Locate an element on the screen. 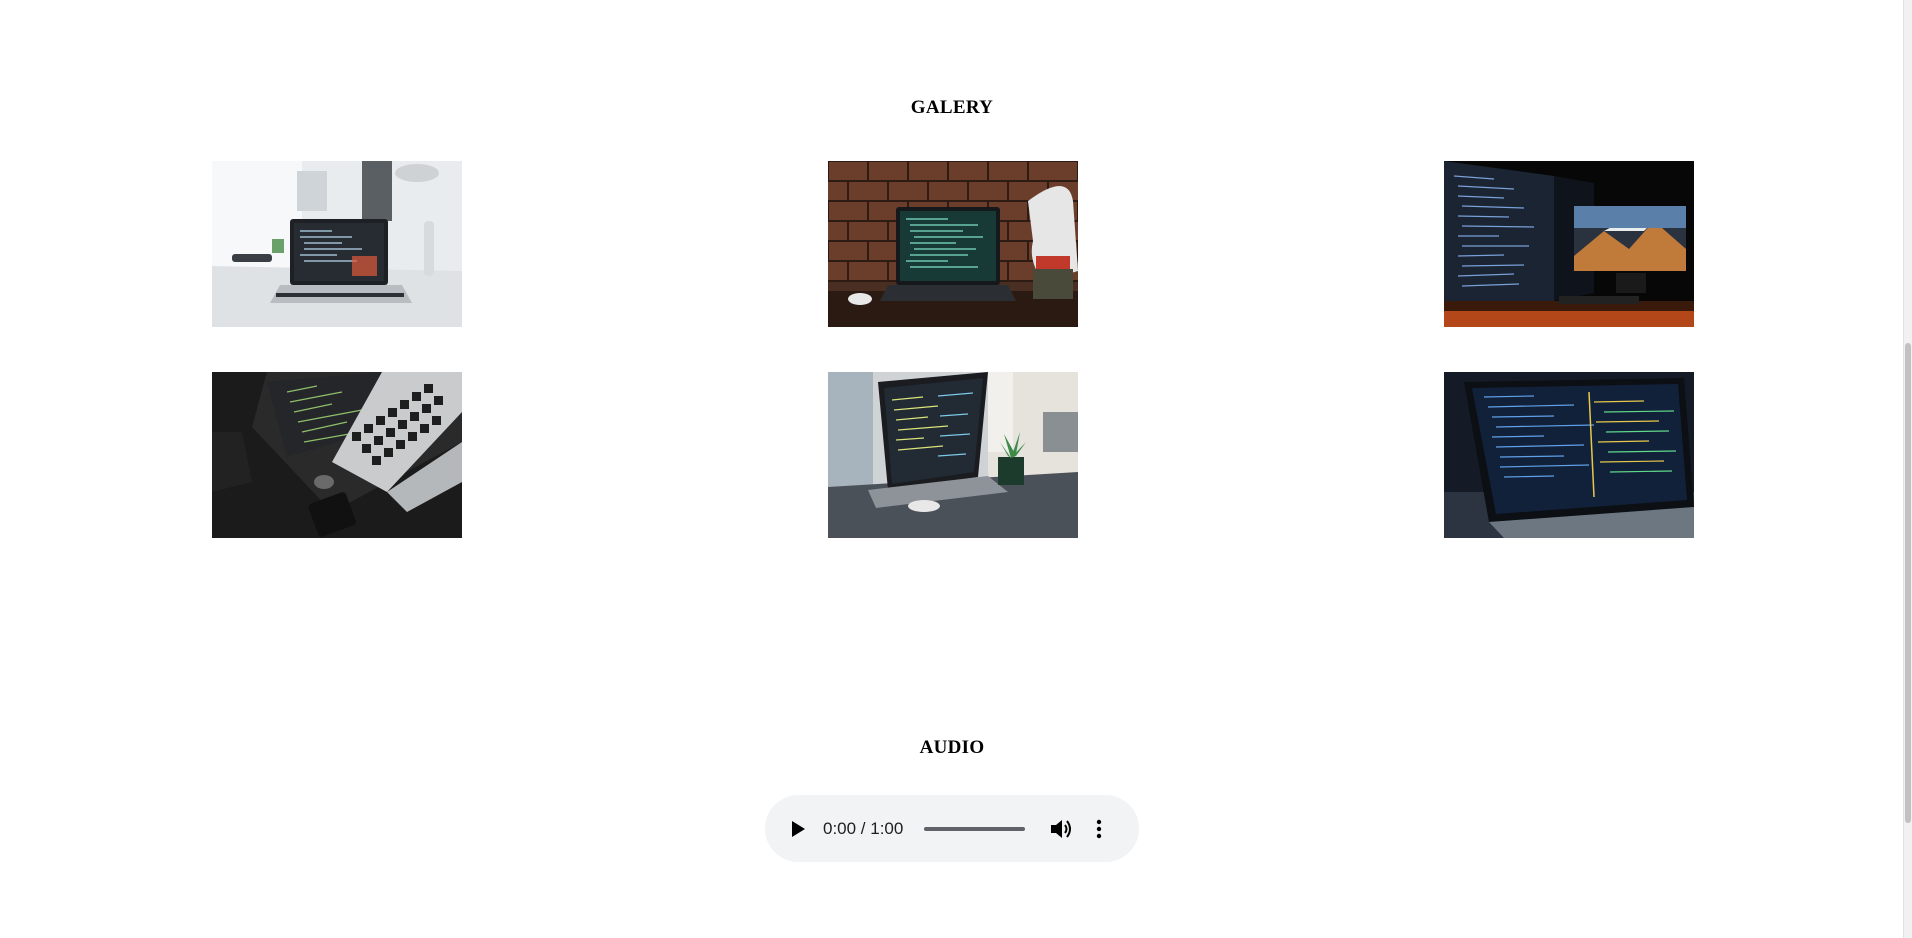 The height and width of the screenshot is (938, 1912). mute-button is located at coordinates (1062, 829).